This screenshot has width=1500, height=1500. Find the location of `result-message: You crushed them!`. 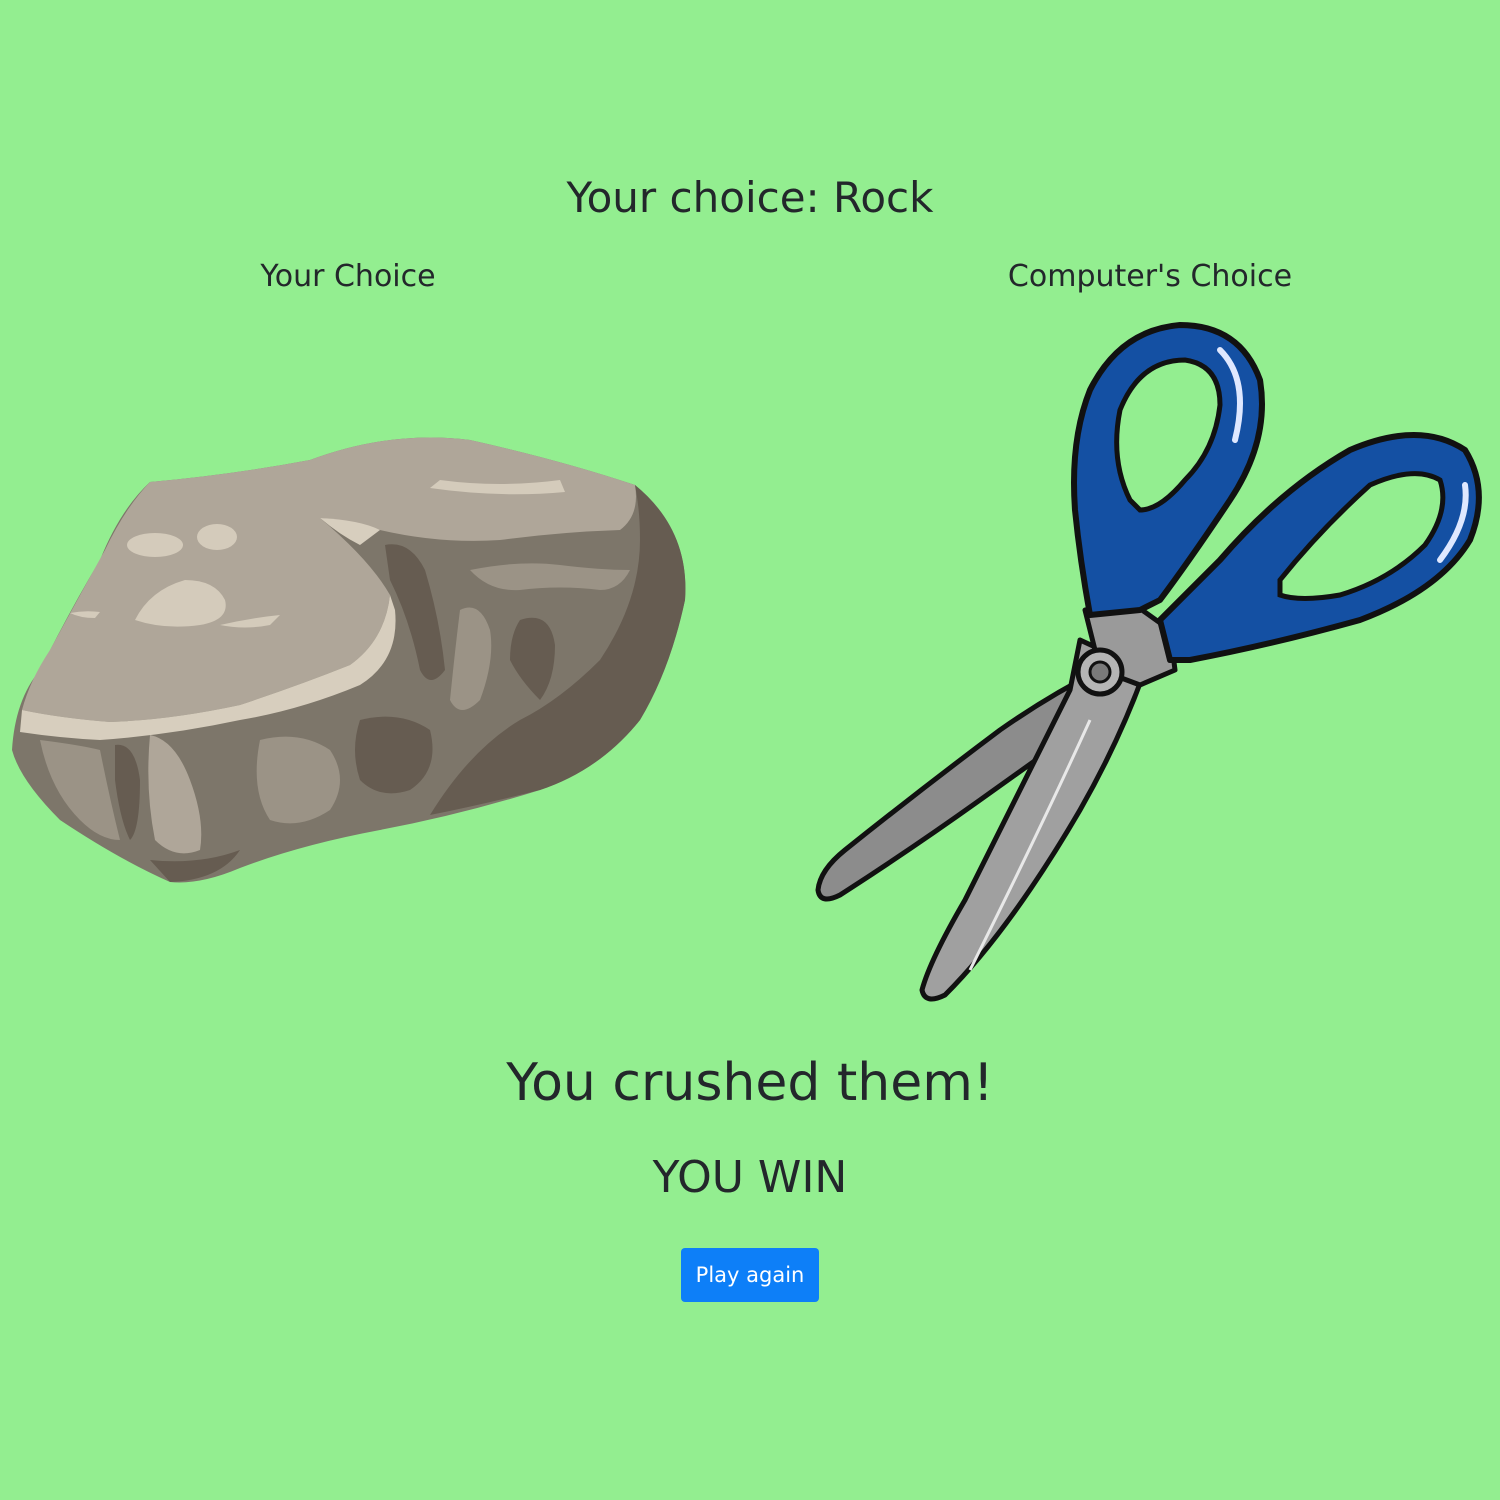

result-message: You crushed them! is located at coordinates (750, 1083).